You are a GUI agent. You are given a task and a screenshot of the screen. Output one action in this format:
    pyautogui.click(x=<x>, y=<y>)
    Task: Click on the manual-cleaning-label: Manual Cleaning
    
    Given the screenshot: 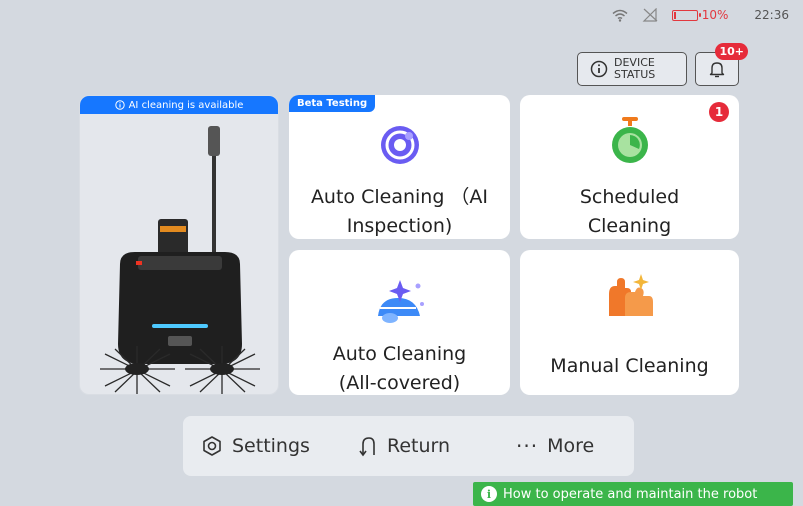 What is the action you would take?
    pyautogui.click(x=629, y=366)
    